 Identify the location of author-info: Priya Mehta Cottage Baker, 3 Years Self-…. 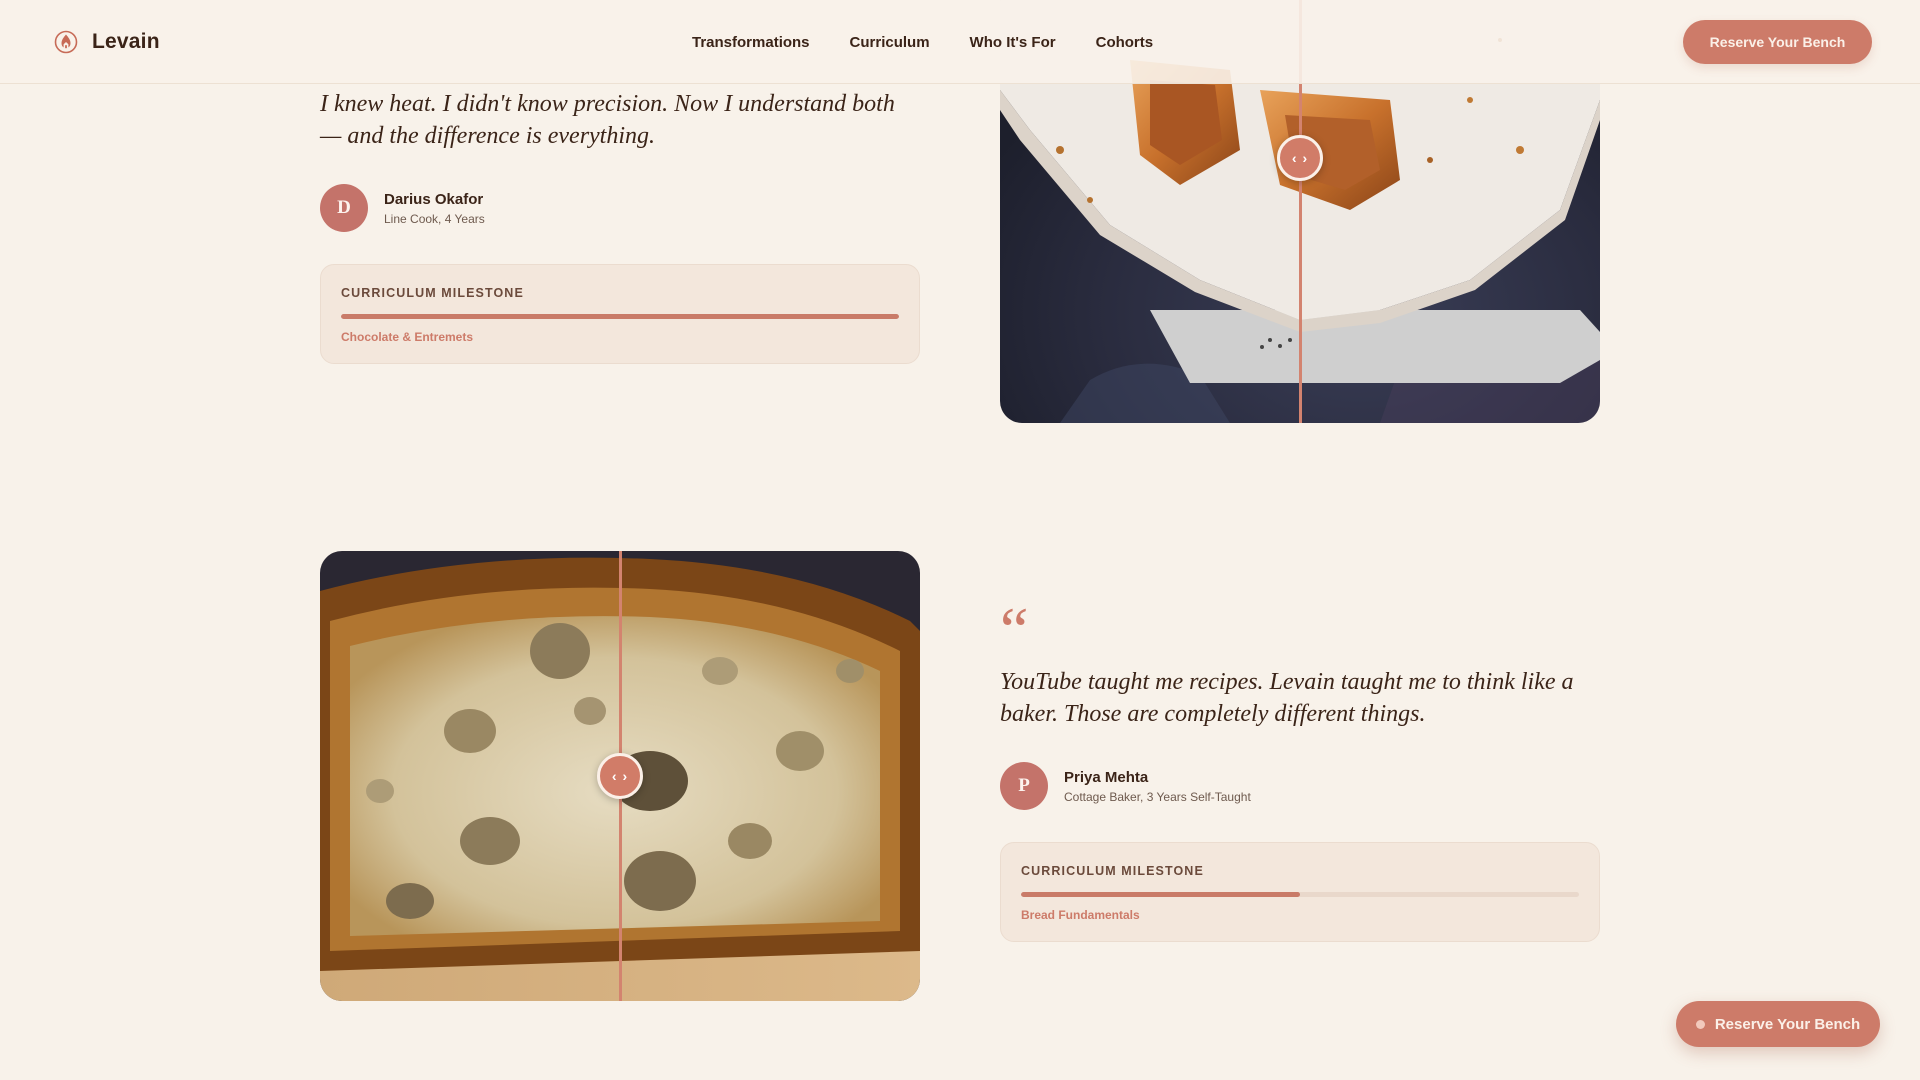
(1157, 786).